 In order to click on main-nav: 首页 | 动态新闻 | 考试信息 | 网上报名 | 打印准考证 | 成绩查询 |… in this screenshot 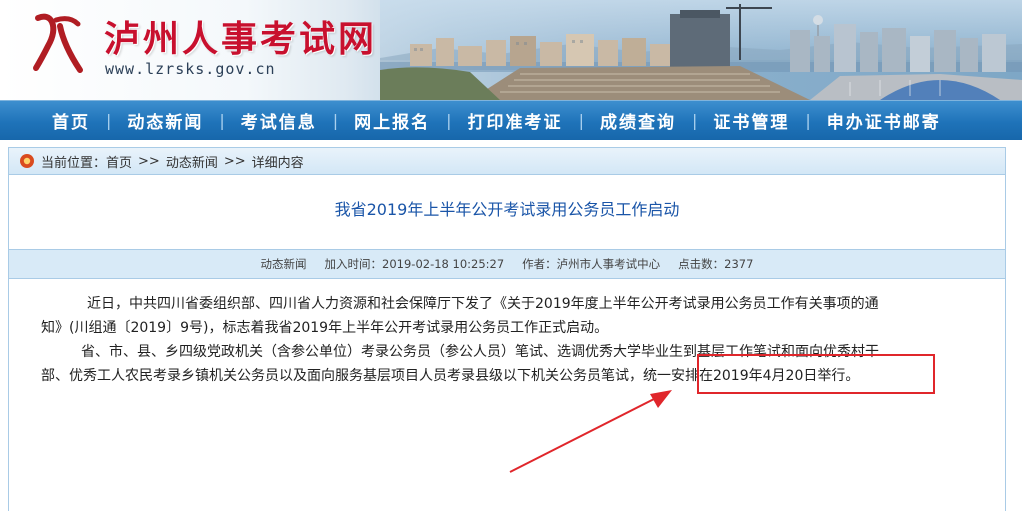, I will do `click(511, 120)`.